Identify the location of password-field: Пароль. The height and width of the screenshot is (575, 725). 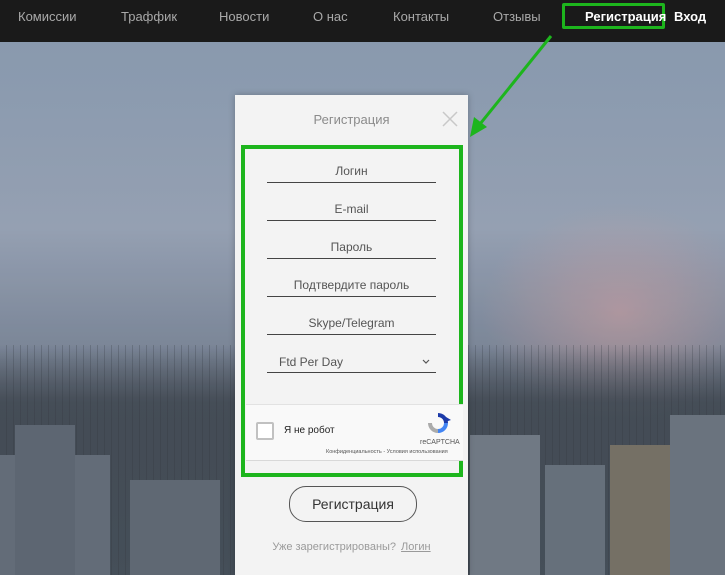
(351, 247).